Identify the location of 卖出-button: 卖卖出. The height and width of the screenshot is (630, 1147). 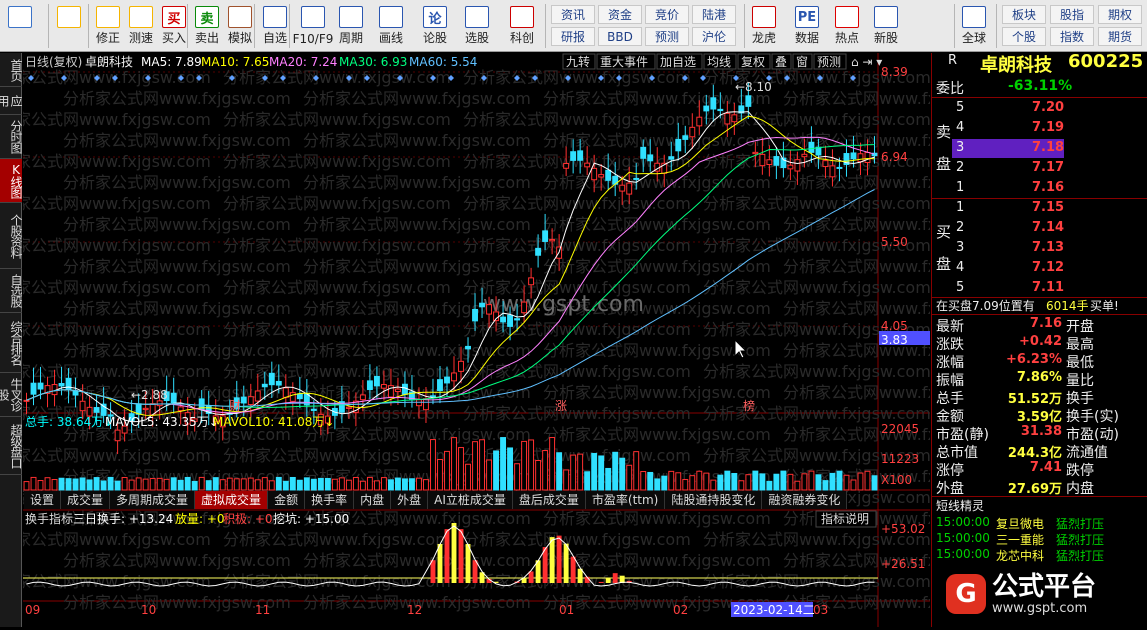
(207, 26).